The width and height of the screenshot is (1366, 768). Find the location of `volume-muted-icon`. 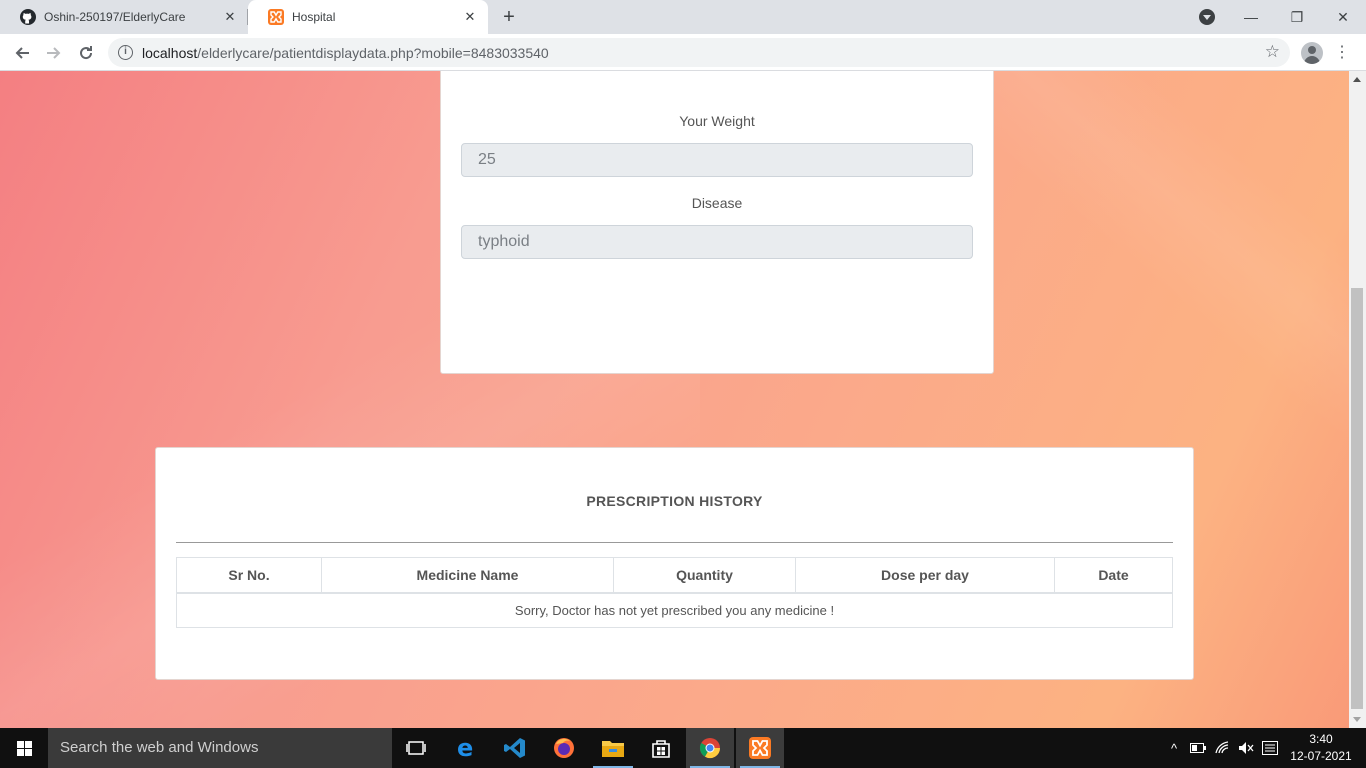

volume-muted-icon is located at coordinates (1246, 748).